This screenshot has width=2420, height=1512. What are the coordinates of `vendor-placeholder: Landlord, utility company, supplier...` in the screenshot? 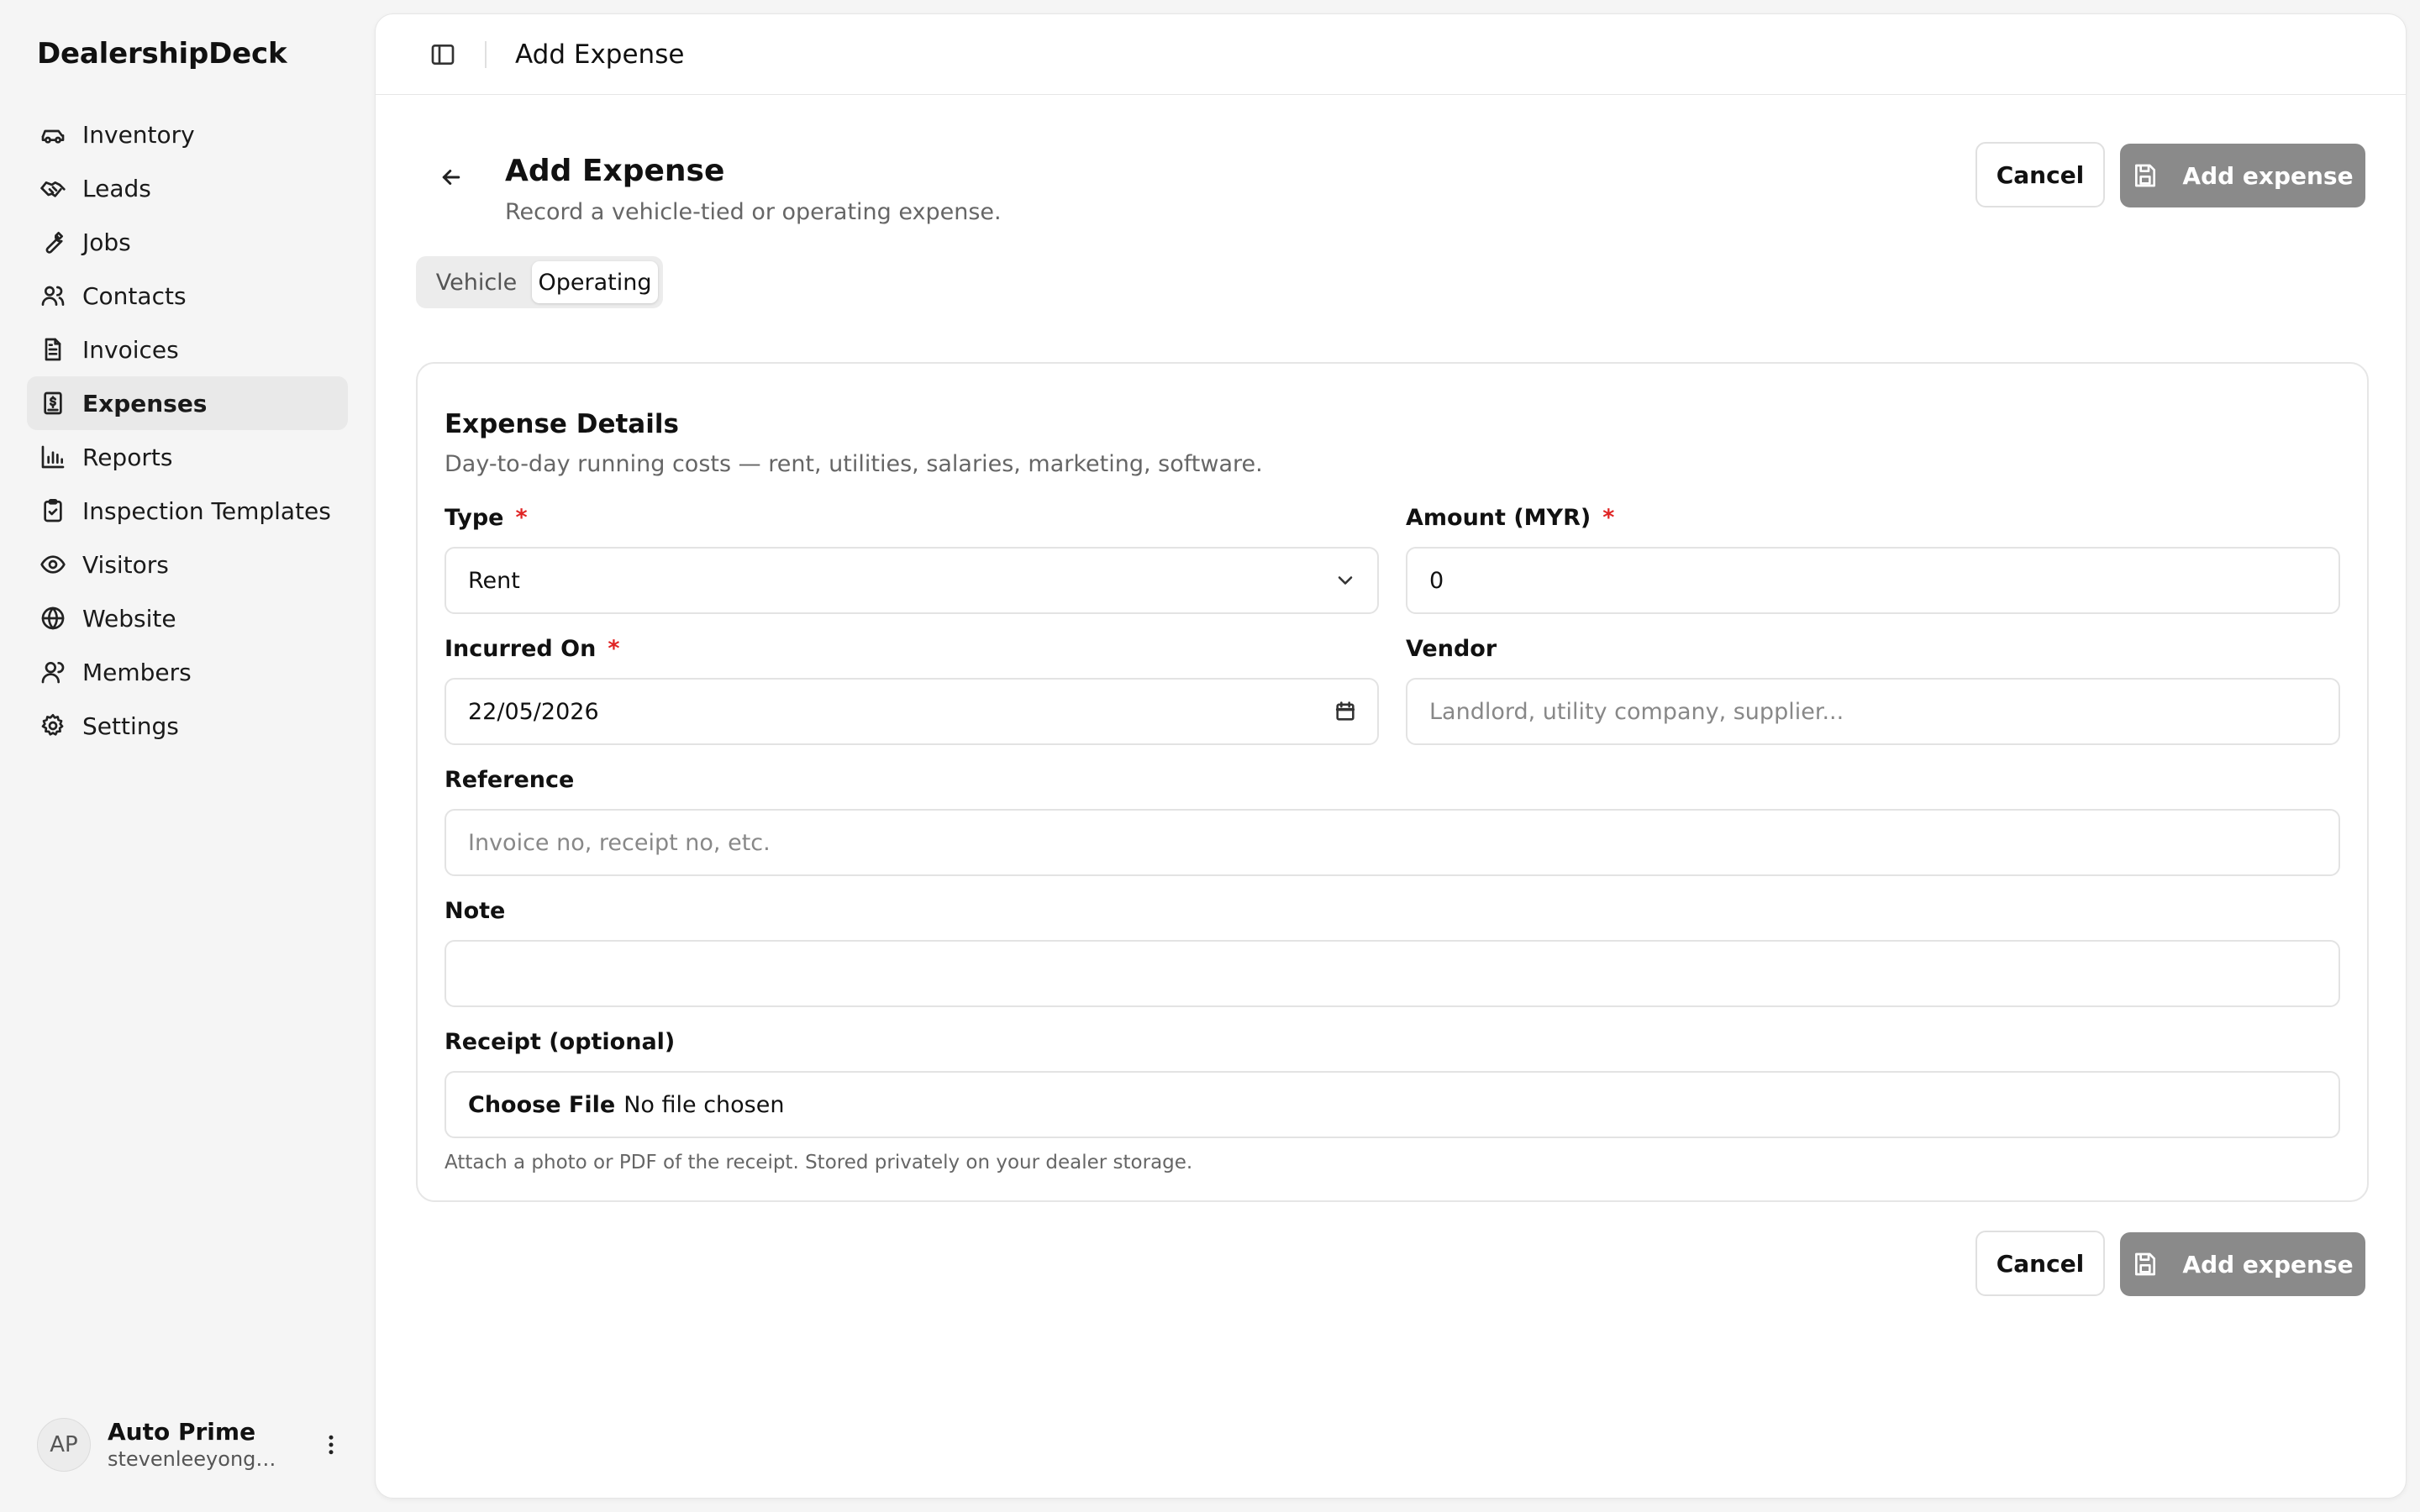 It's located at (1636, 711).